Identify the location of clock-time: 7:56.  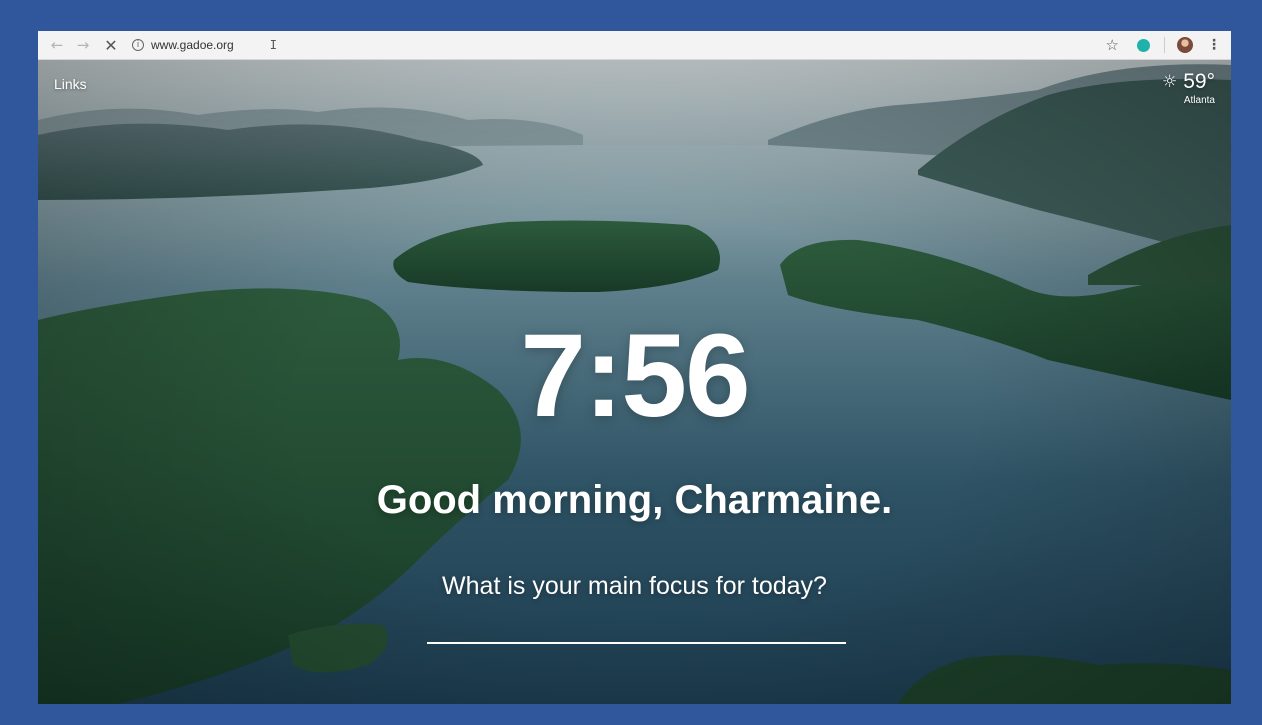
(635, 376).